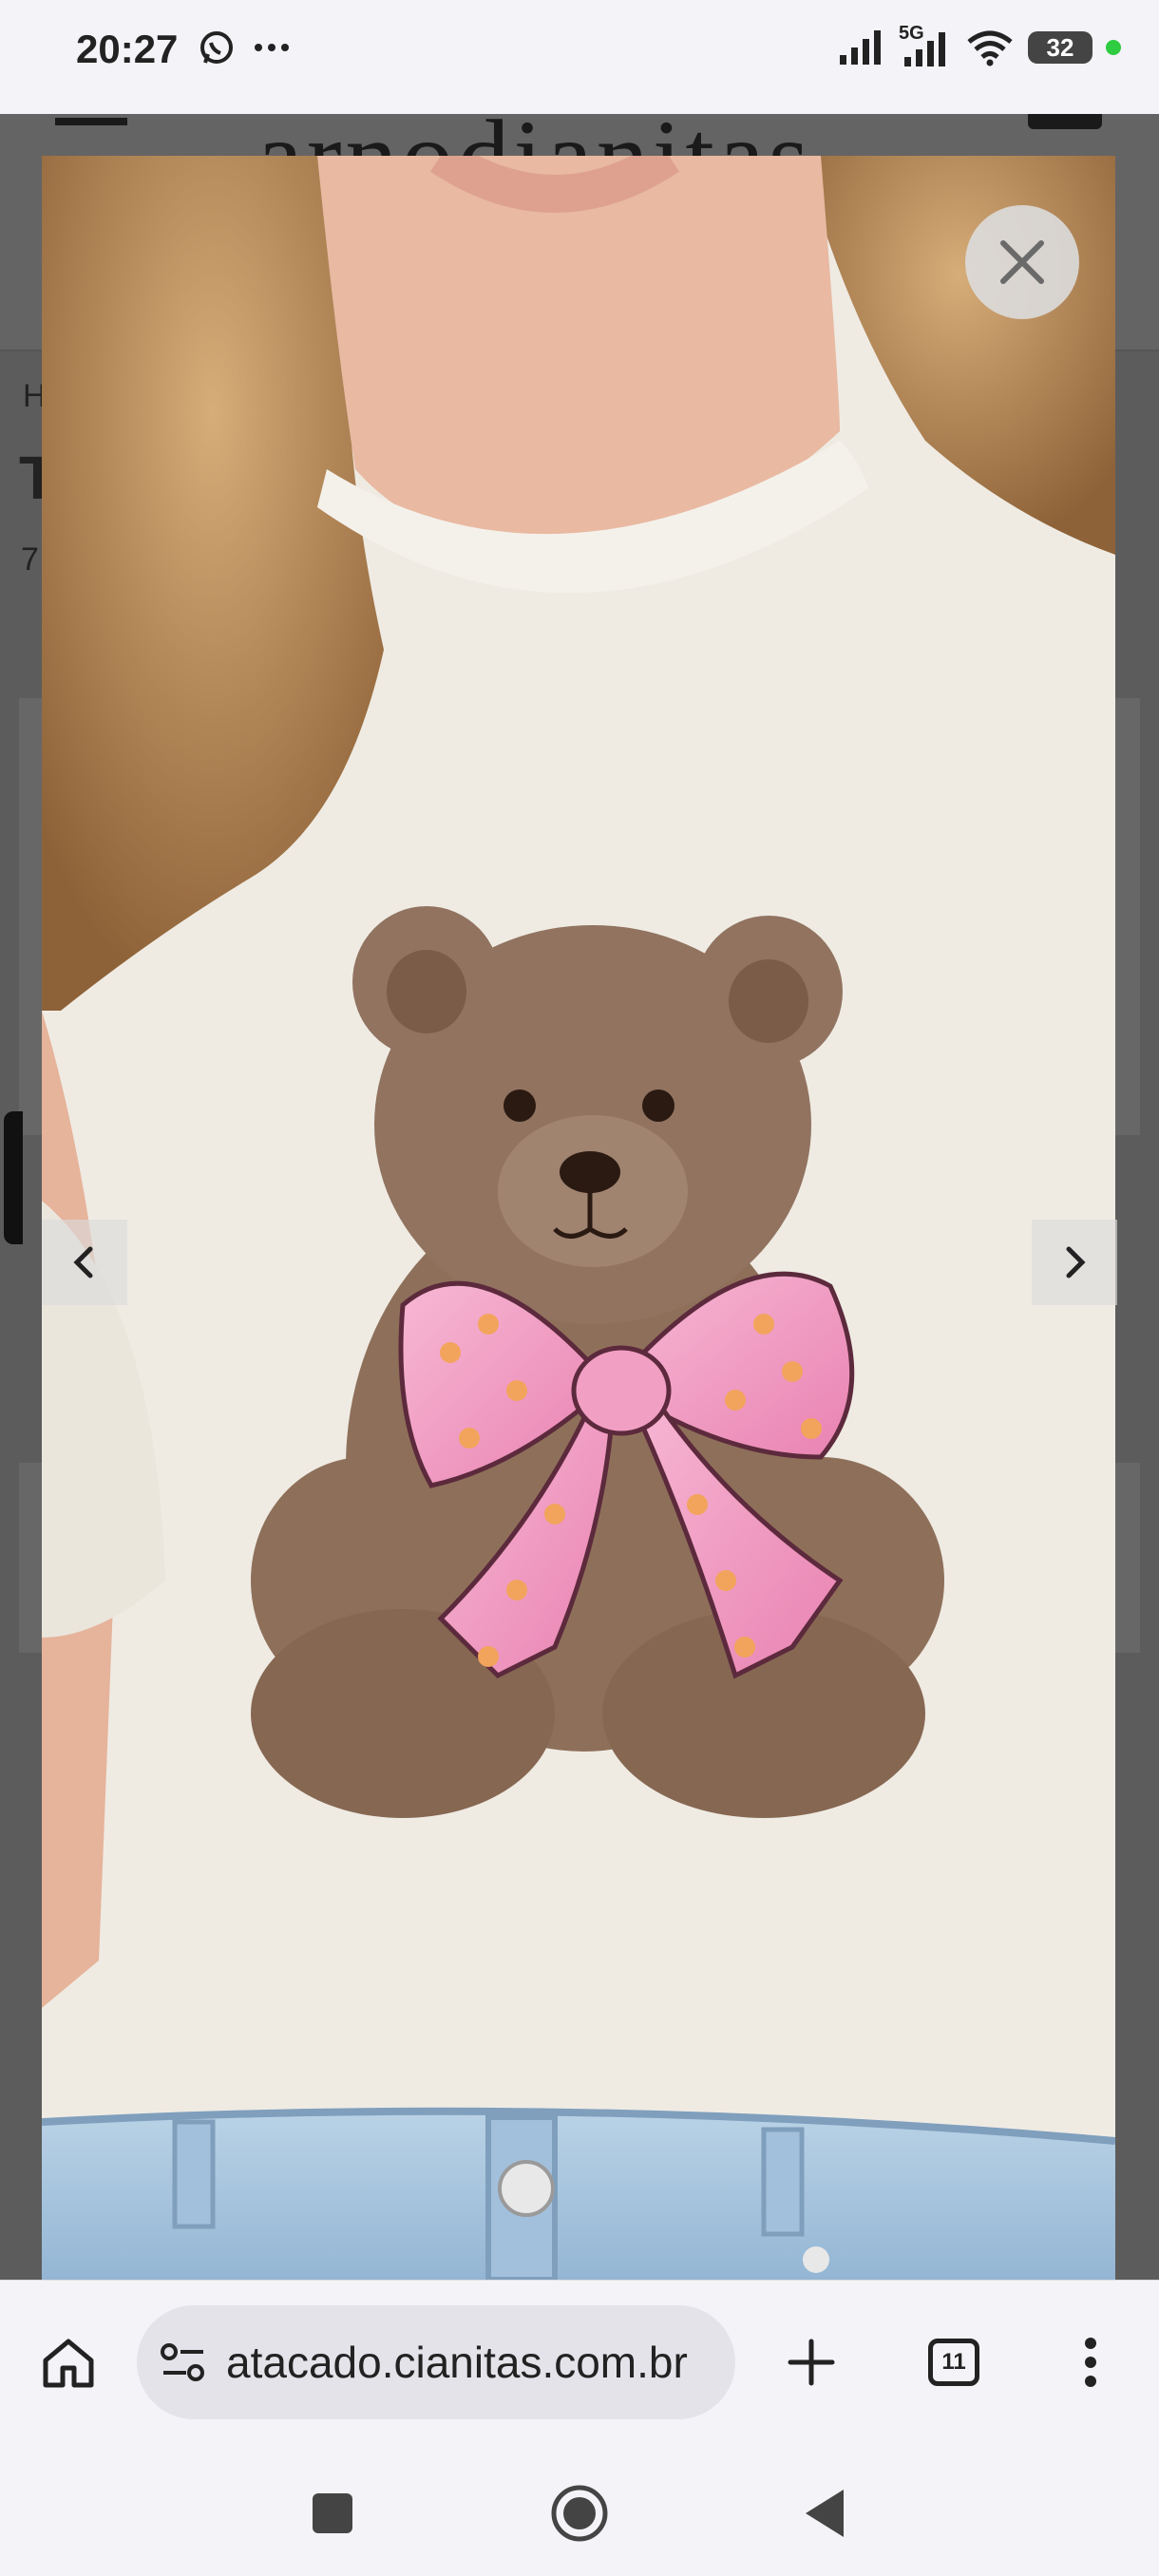 The image size is (1159, 2576). What do you see at coordinates (925, 45) in the screenshot?
I see `signal-5g-icon: 5G` at bounding box center [925, 45].